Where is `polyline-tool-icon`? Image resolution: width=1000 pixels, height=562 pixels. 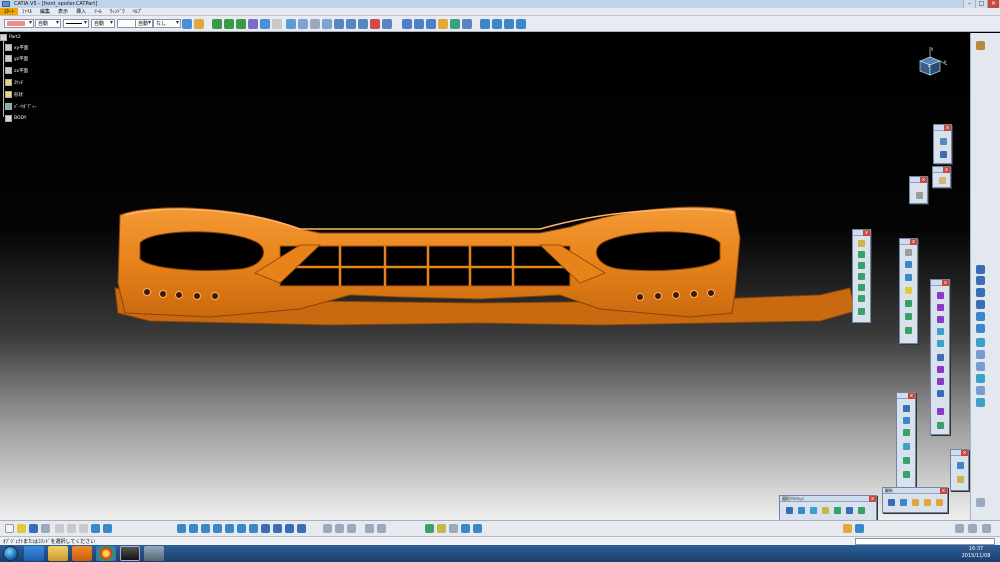
polyline-tool-icon is located at coordinates (980, 280).